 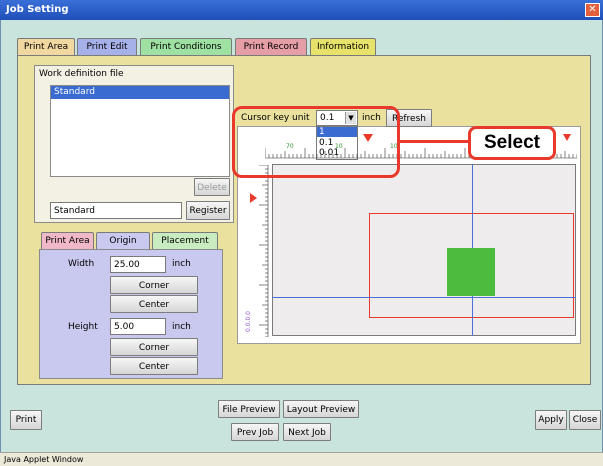 What do you see at coordinates (181, 264) in the screenshot?
I see `width-unit: inch` at bounding box center [181, 264].